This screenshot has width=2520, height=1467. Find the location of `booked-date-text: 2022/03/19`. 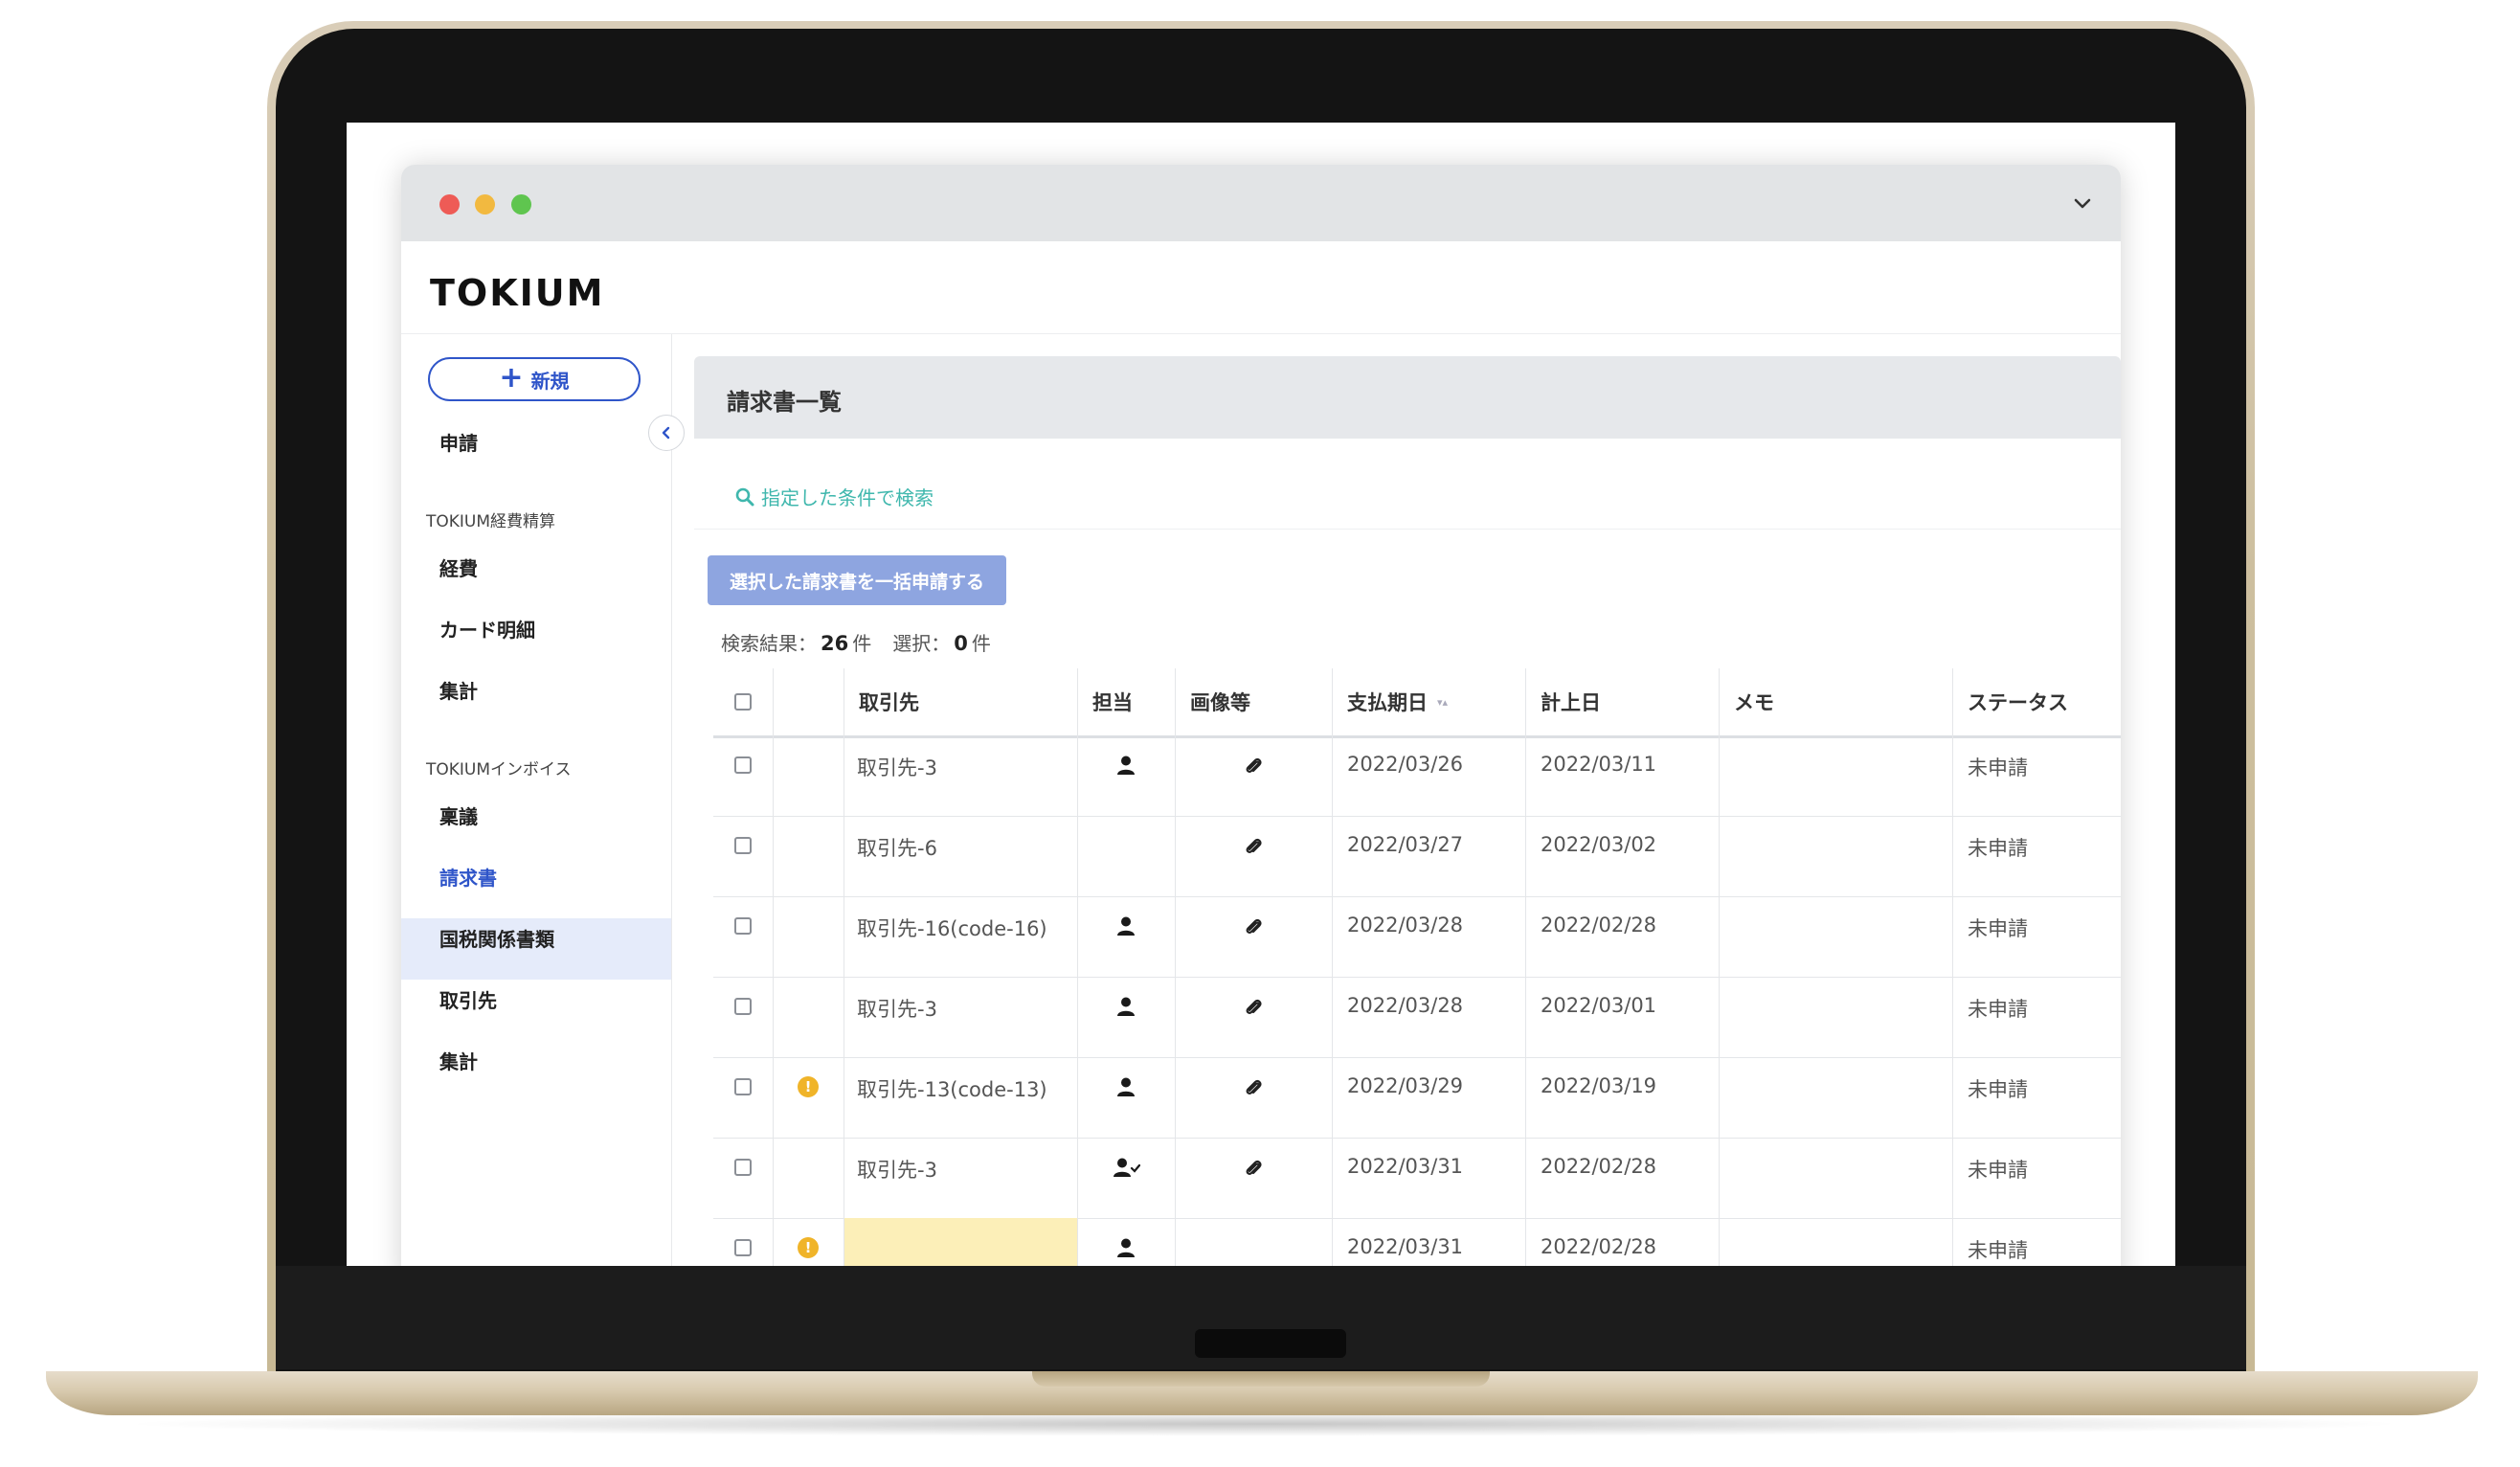

booked-date-text: 2022/03/19 is located at coordinates (1599, 1085).